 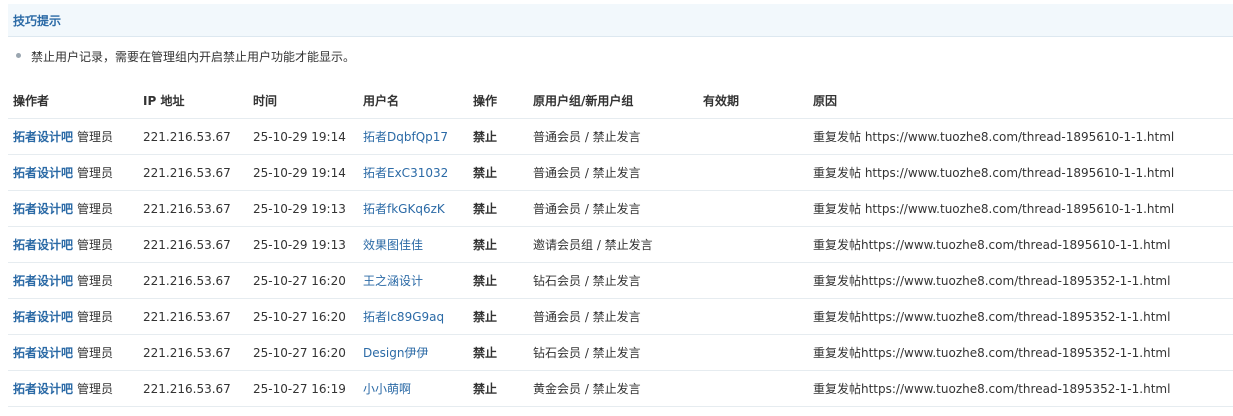 What do you see at coordinates (413, 100) in the screenshot?
I see `header-username: 用户名` at bounding box center [413, 100].